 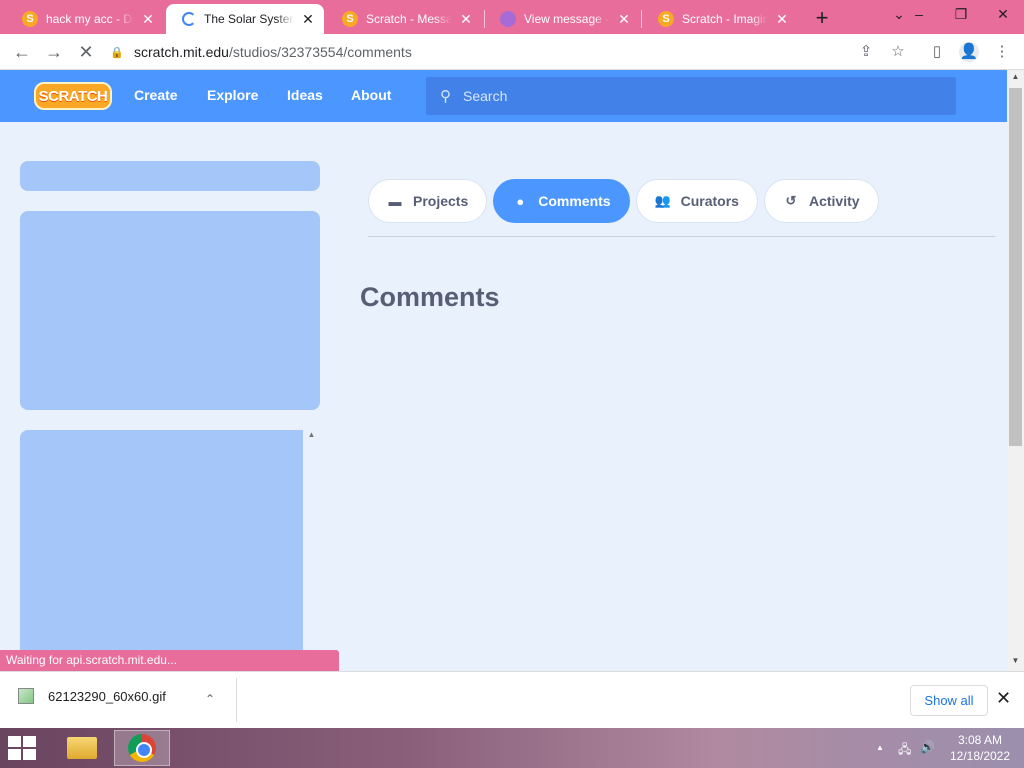 I want to click on studio-thumbnail-placeholder, so click(x=170, y=310).